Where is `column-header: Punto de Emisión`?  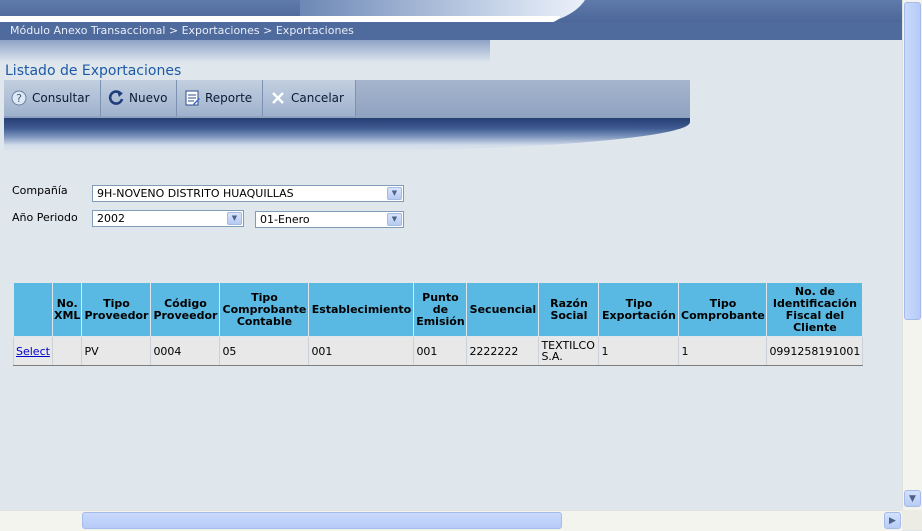 column-header: Punto de Emisión is located at coordinates (440, 309).